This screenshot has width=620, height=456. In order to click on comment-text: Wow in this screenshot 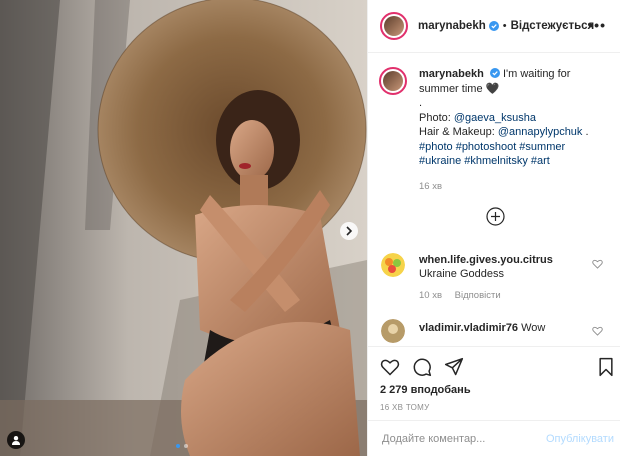, I will do `click(533, 328)`.